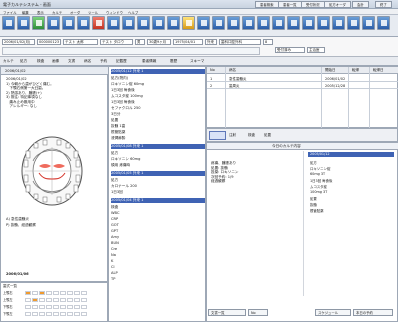  What do you see at coordinates (313, 4) in the screenshot?
I see `top-button-2: 受付状況` at bounding box center [313, 4].